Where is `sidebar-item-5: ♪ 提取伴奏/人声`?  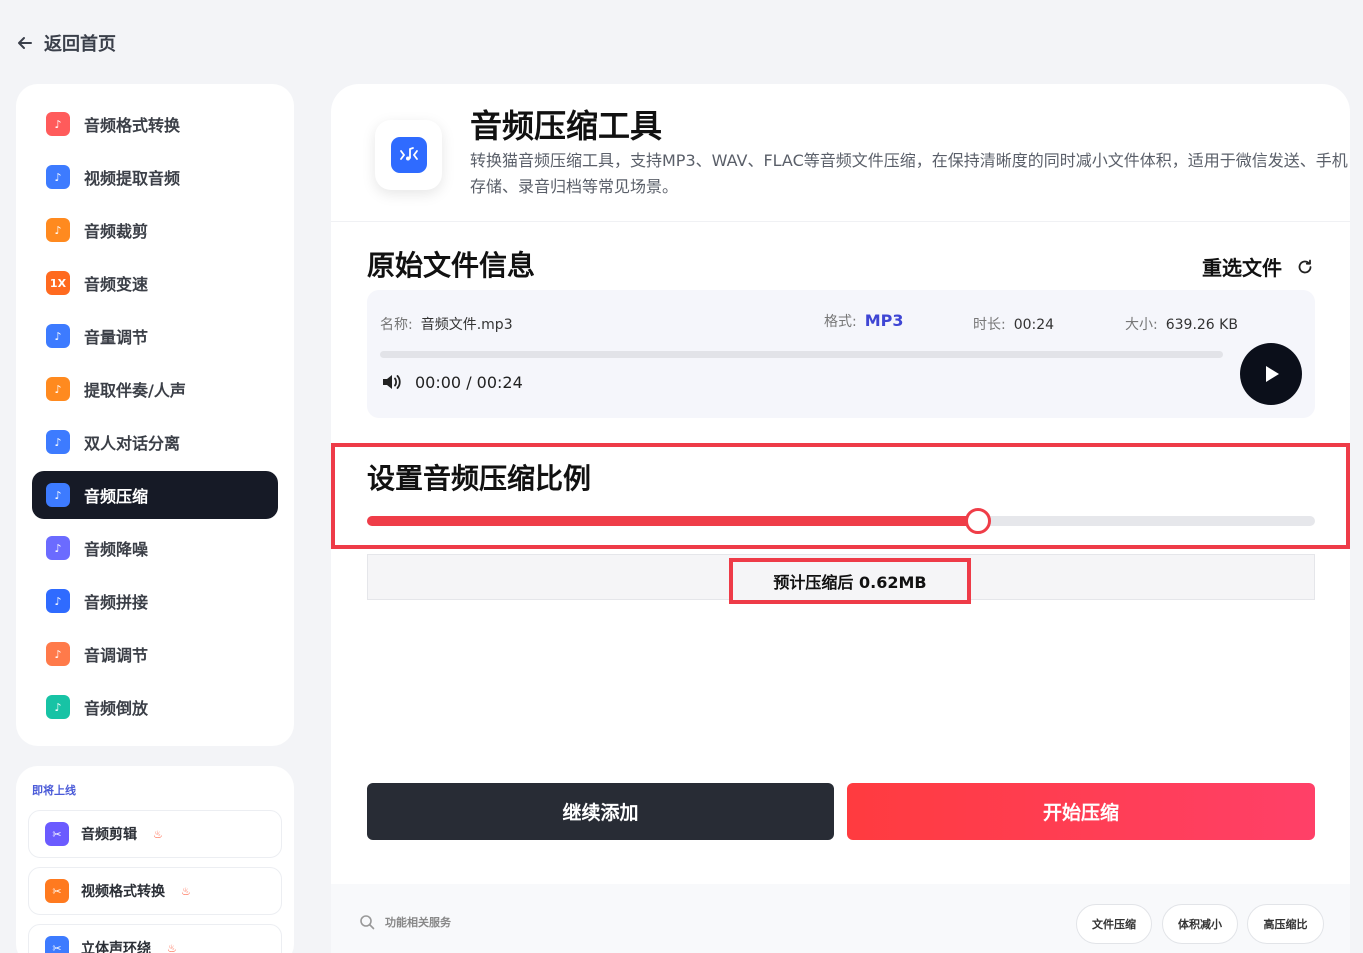
sidebar-item-5: ♪ 提取伴奏/人声 is located at coordinates (155, 389).